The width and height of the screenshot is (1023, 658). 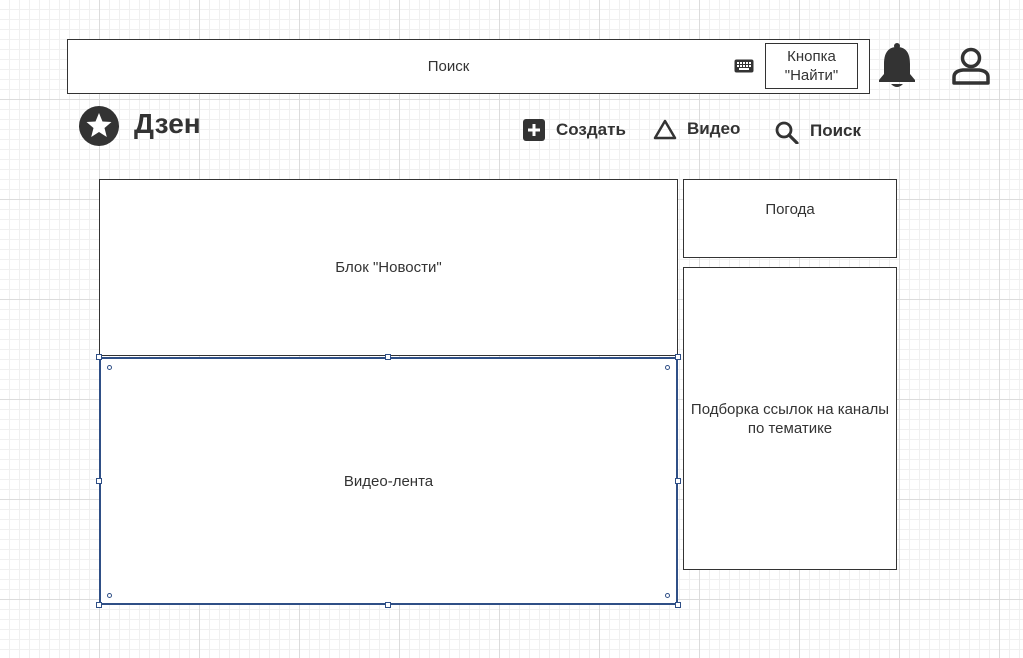 I want to click on resize-handle-top-right, so click(x=678, y=357).